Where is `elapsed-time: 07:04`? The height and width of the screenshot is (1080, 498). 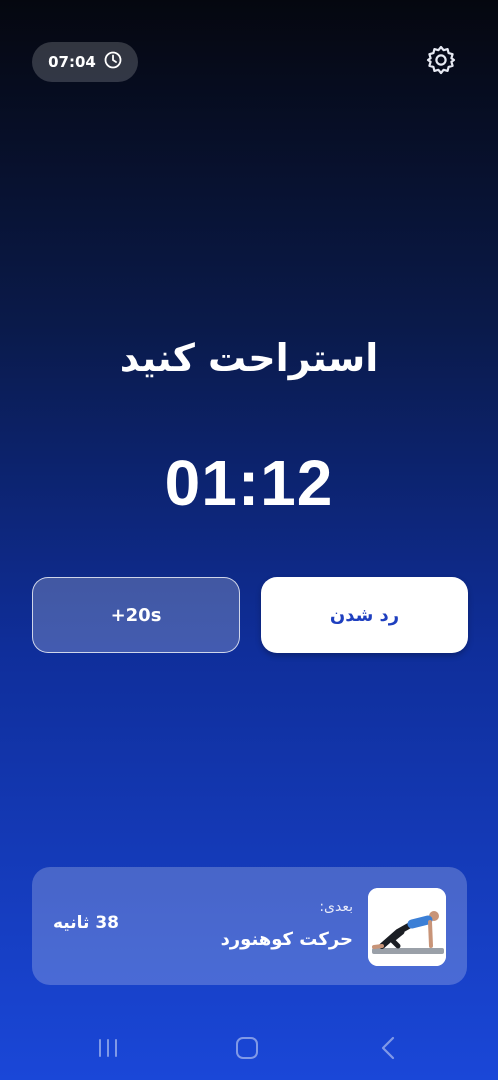 elapsed-time: 07:04 is located at coordinates (72, 62).